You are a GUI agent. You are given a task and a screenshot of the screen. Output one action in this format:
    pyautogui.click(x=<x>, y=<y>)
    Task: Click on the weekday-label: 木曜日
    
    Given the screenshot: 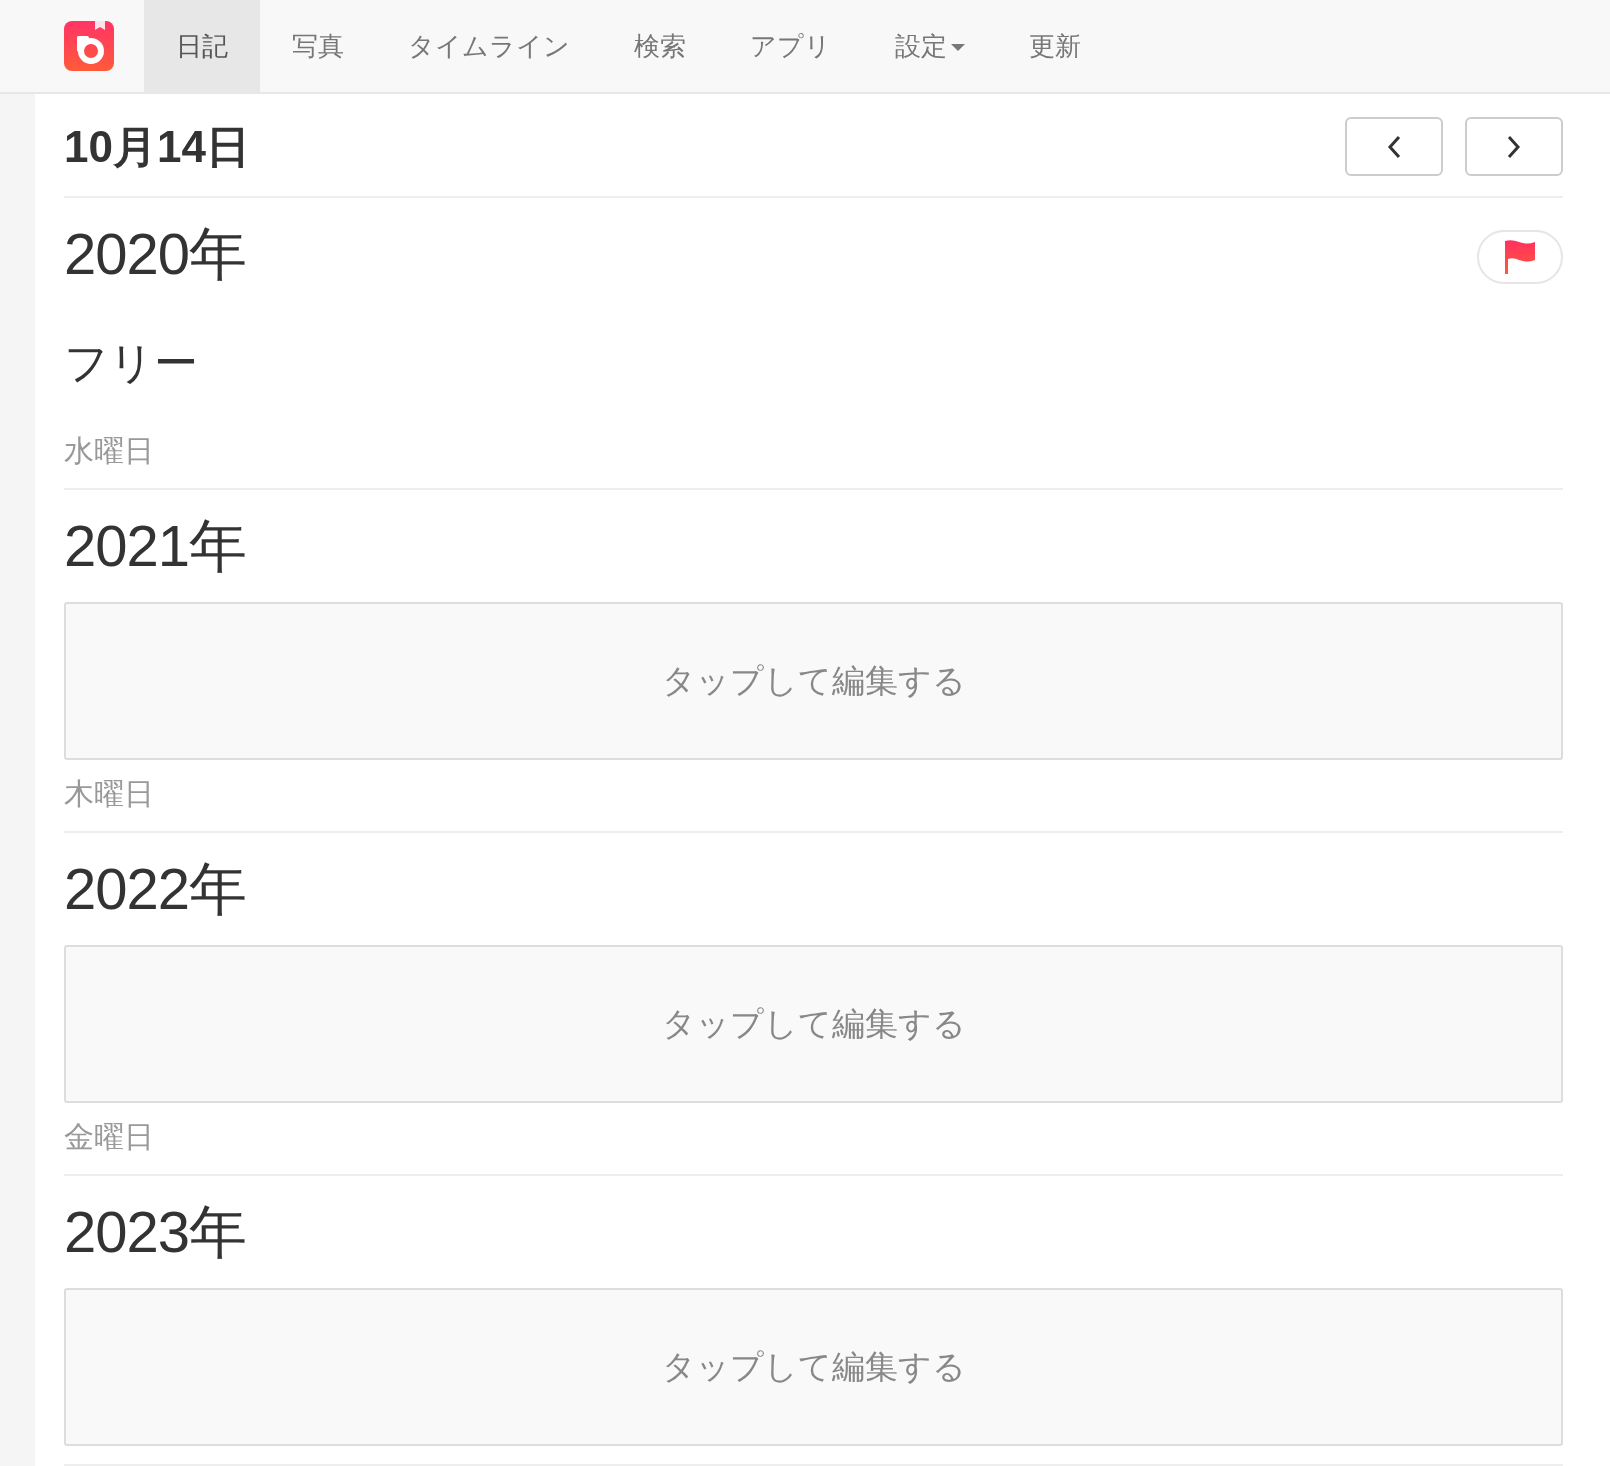 What is the action you would take?
    pyautogui.click(x=109, y=794)
    